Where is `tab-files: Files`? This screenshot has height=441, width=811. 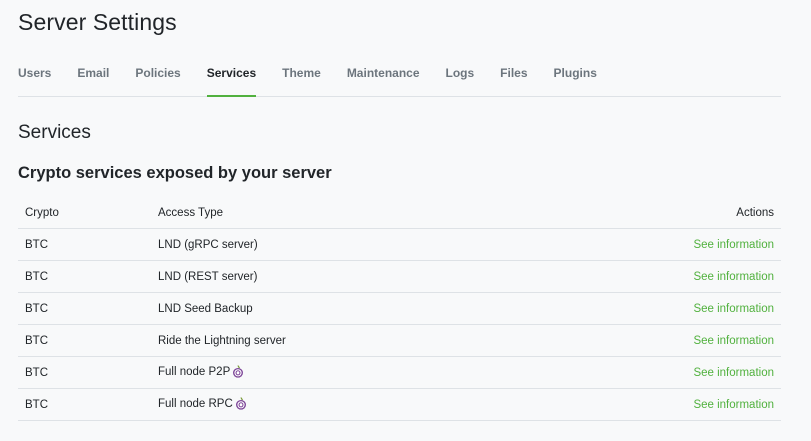 tab-files: Files is located at coordinates (513, 78).